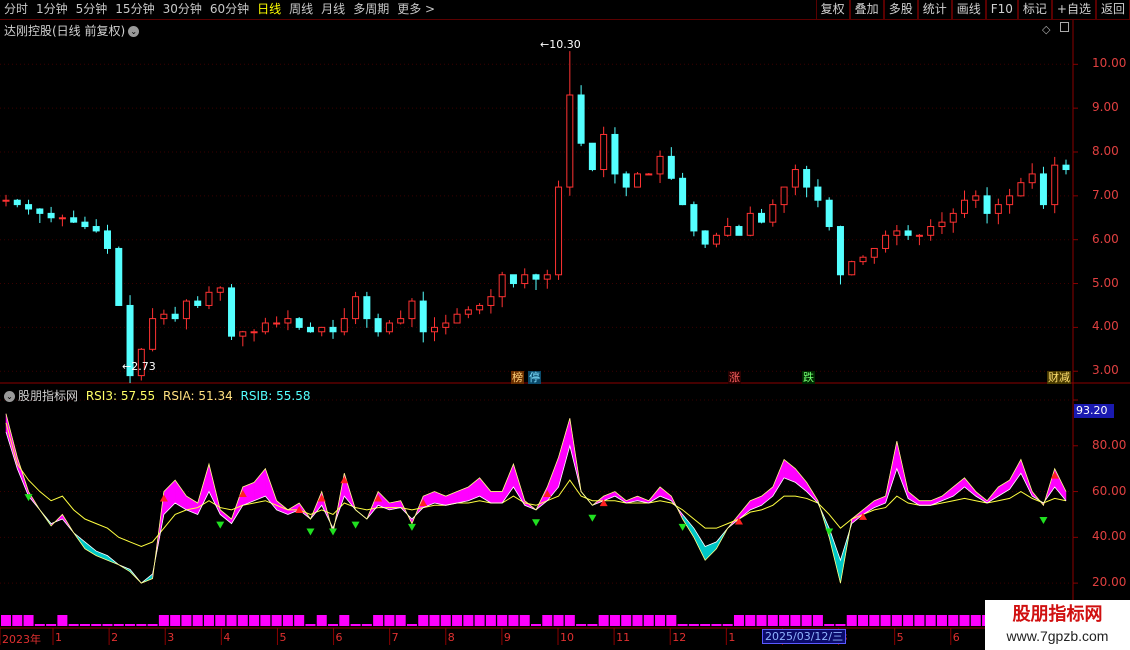  Describe the element at coordinates (1109, 444) in the screenshot. I see `indicator-tick-label: 80.00` at that location.